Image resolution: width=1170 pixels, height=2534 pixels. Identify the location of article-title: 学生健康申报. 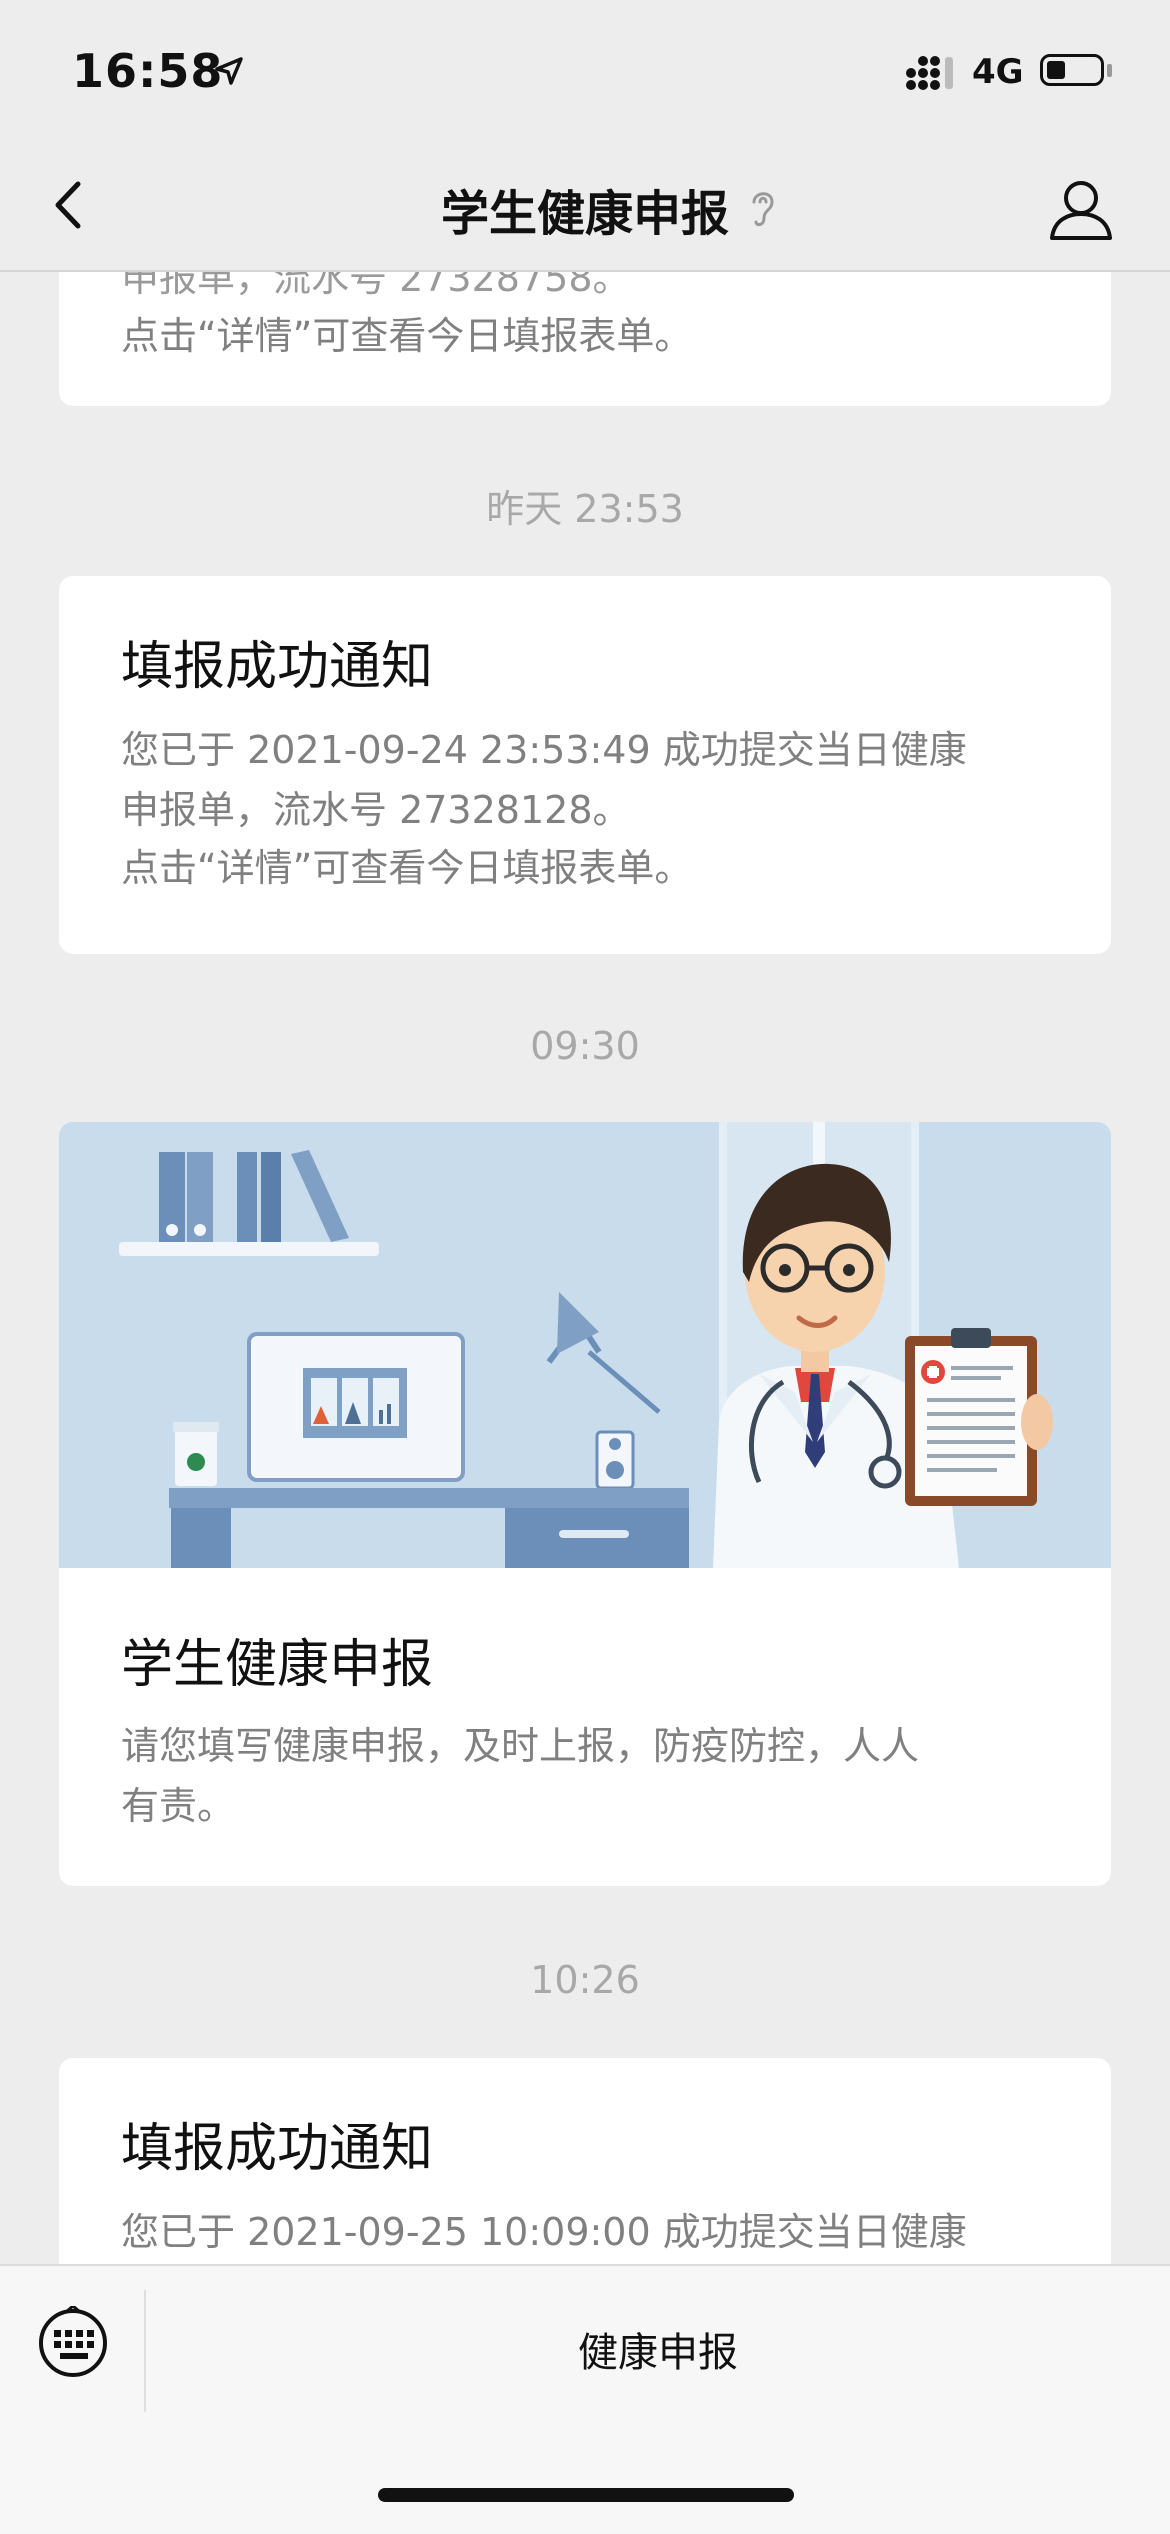
(277, 1665).